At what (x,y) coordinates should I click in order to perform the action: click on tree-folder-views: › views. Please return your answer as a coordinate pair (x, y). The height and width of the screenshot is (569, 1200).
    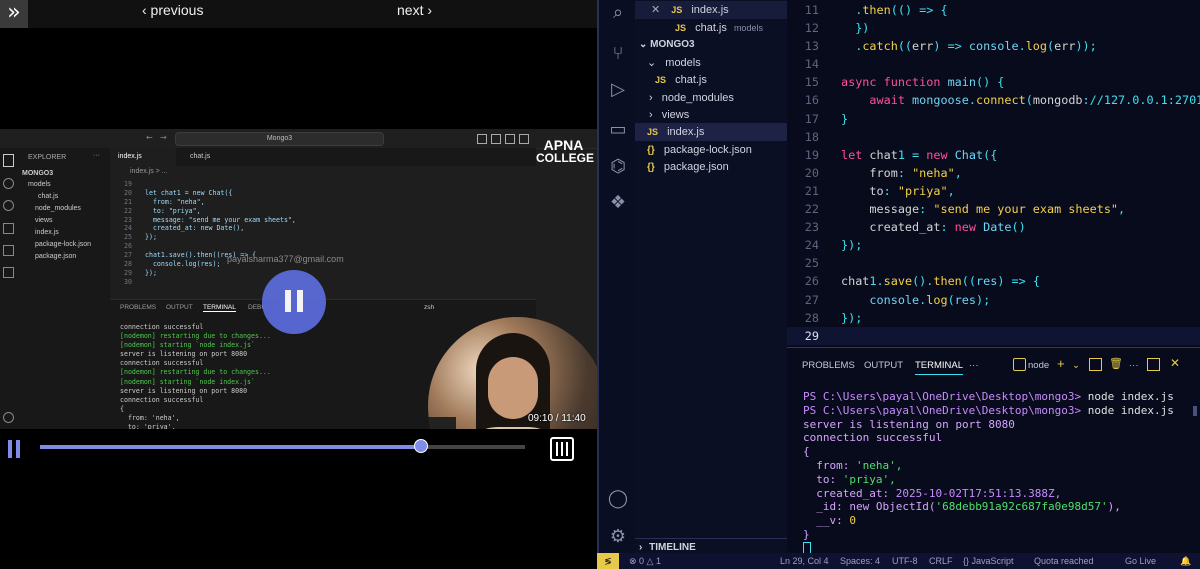
    Looking at the image, I should click on (711, 115).